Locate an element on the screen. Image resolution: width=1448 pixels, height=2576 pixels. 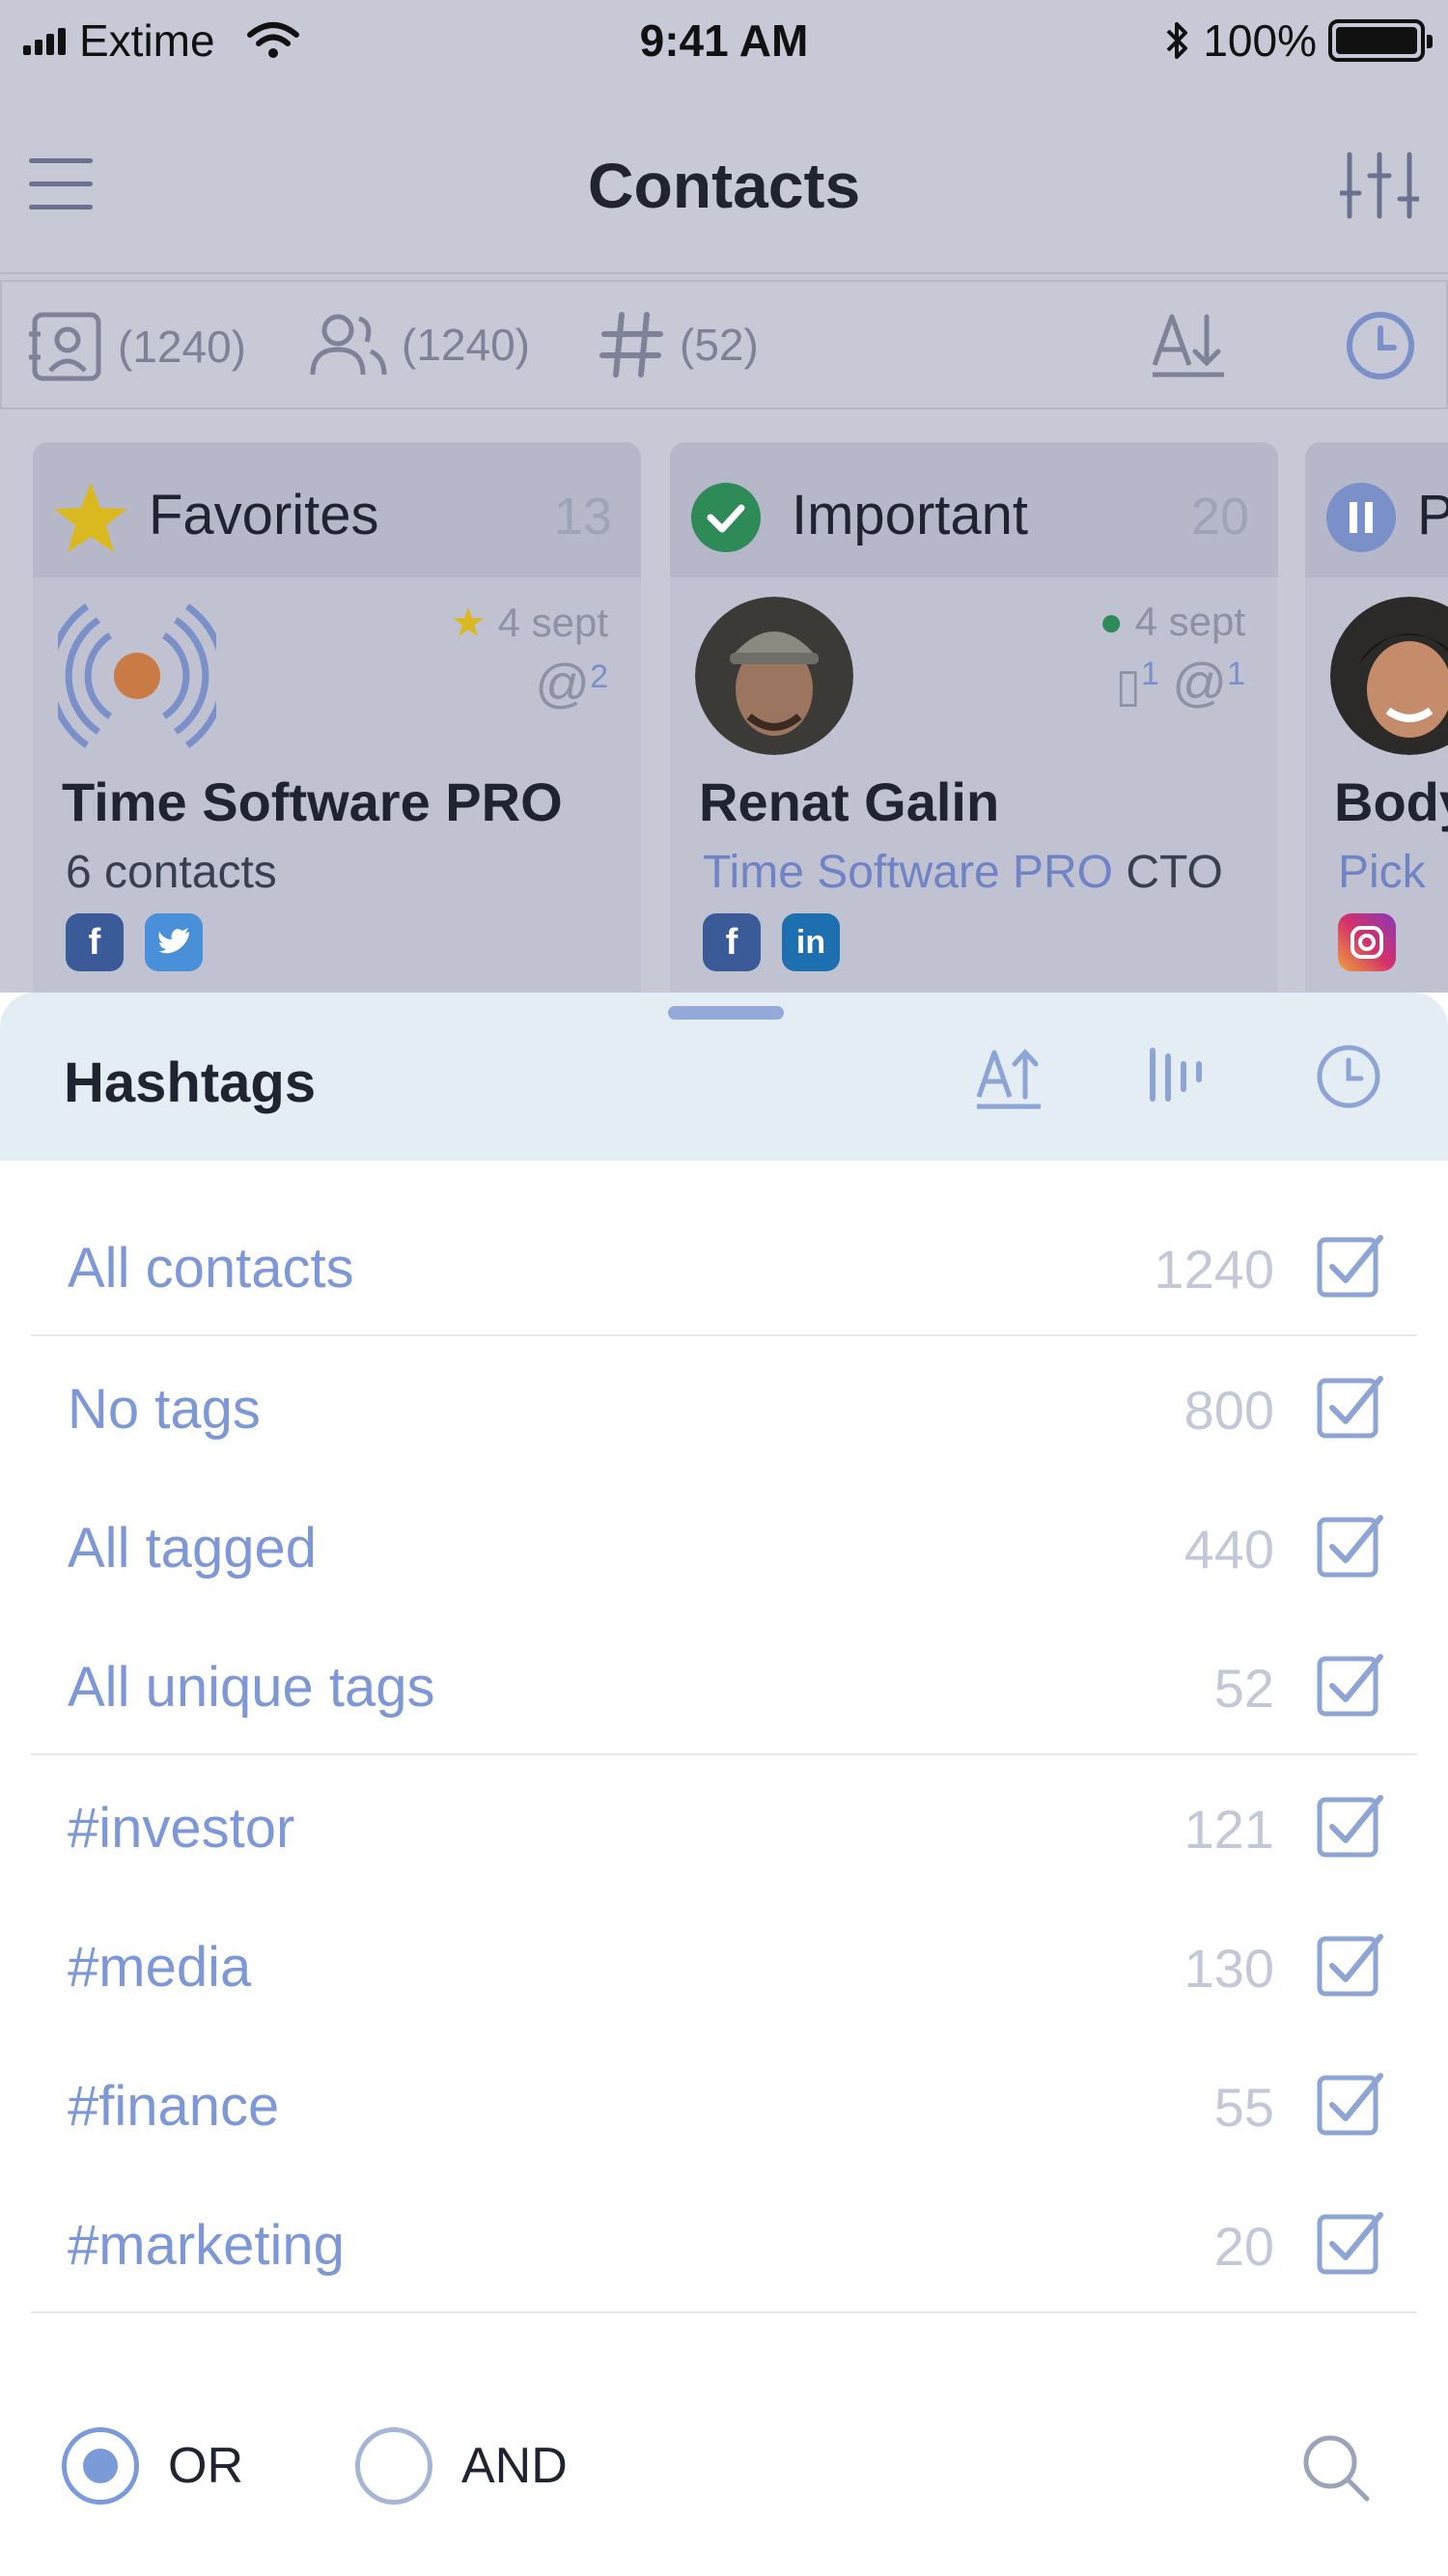
third-group-card: P Body Pick is located at coordinates (1377, 718).